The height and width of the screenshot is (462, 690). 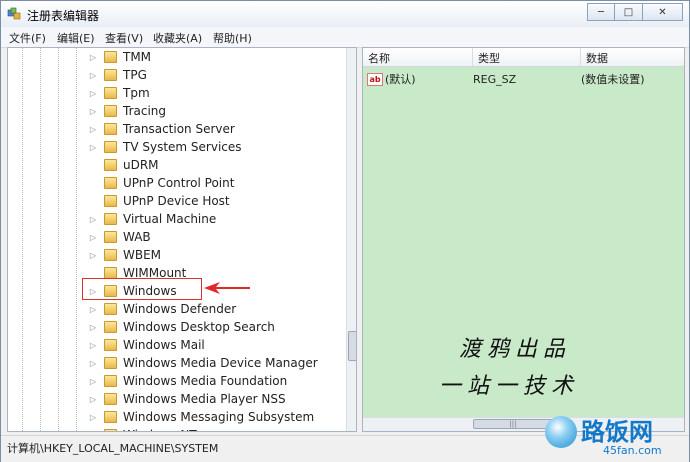 What do you see at coordinates (351, 239) in the screenshot?
I see `tree-vertical-scrollbar` at bounding box center [351, 239].